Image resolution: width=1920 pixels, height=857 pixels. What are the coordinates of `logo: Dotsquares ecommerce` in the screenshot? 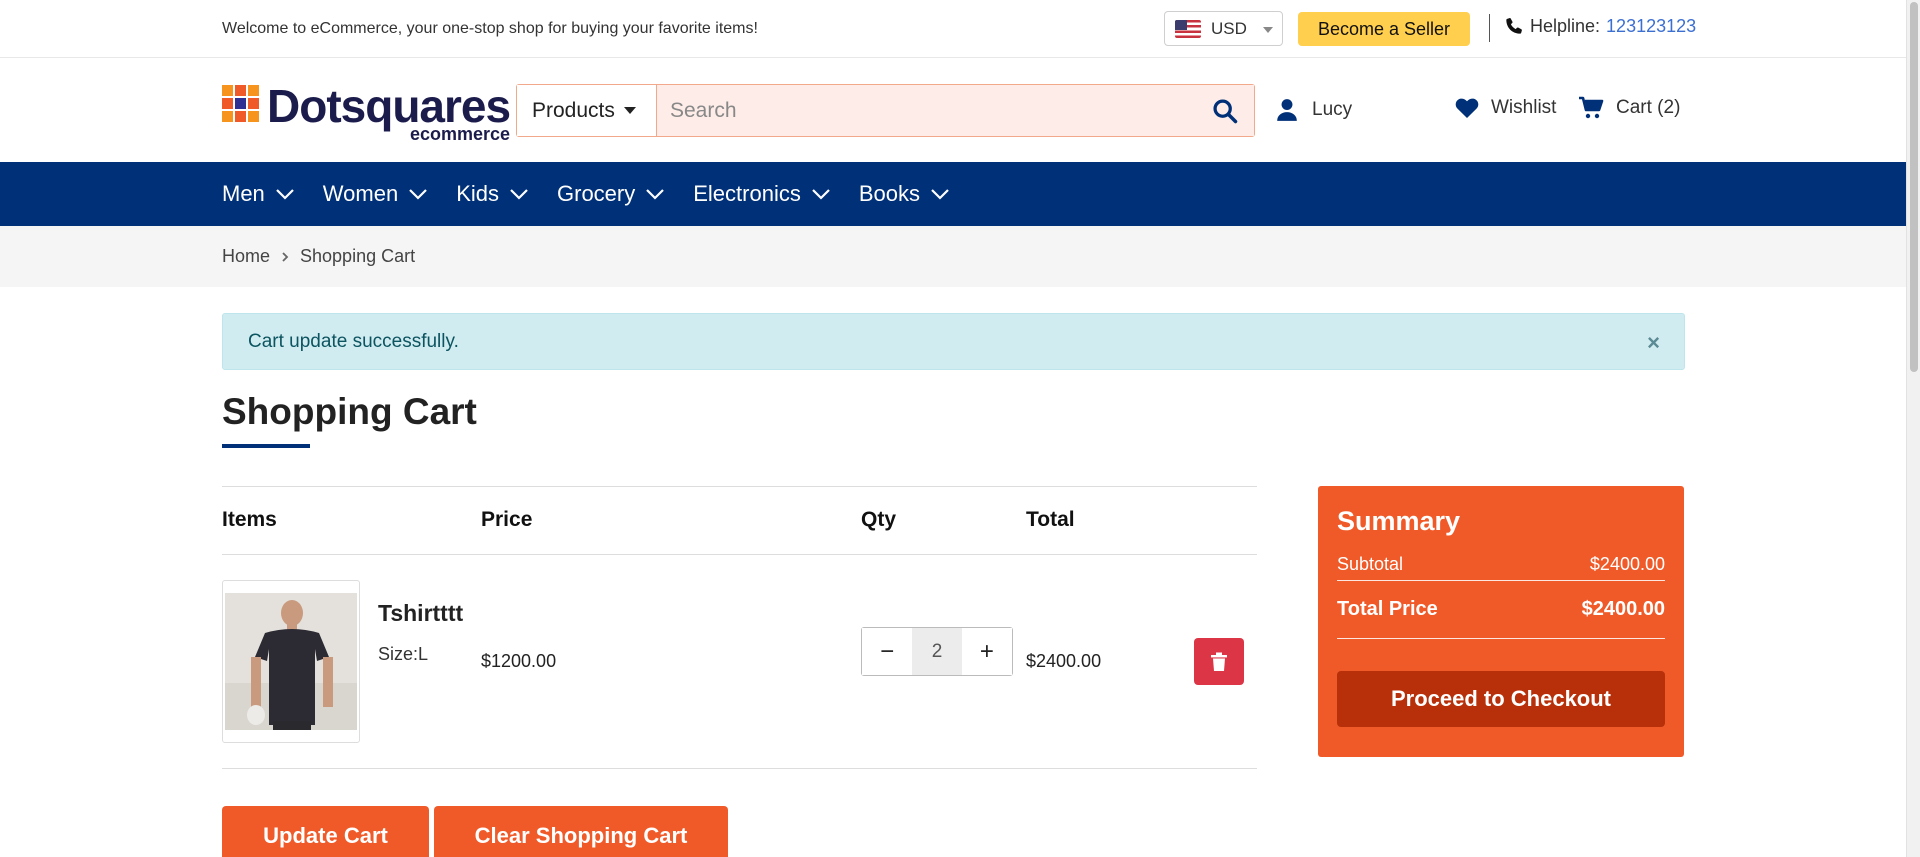 It's located at (366, 111).